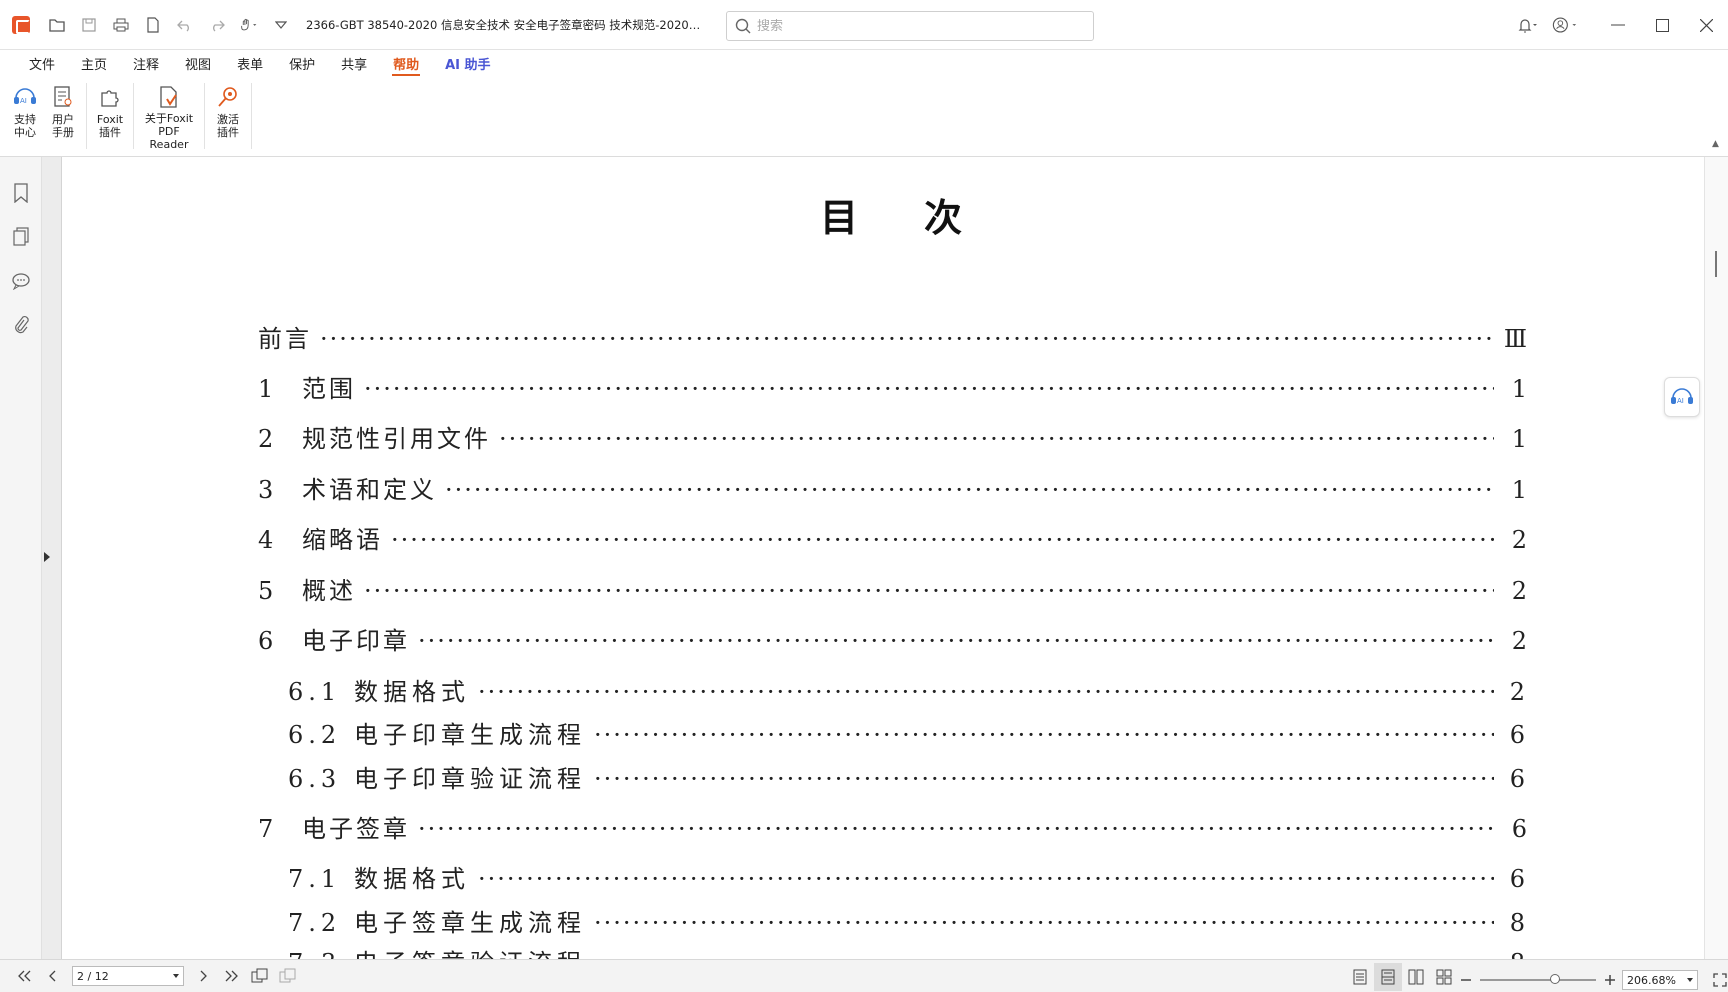 The height and width of the screenshot is (992, 1728). Describe the element at coordinates (1565, 25) in the screenshot. I see `account-icon` at that location.